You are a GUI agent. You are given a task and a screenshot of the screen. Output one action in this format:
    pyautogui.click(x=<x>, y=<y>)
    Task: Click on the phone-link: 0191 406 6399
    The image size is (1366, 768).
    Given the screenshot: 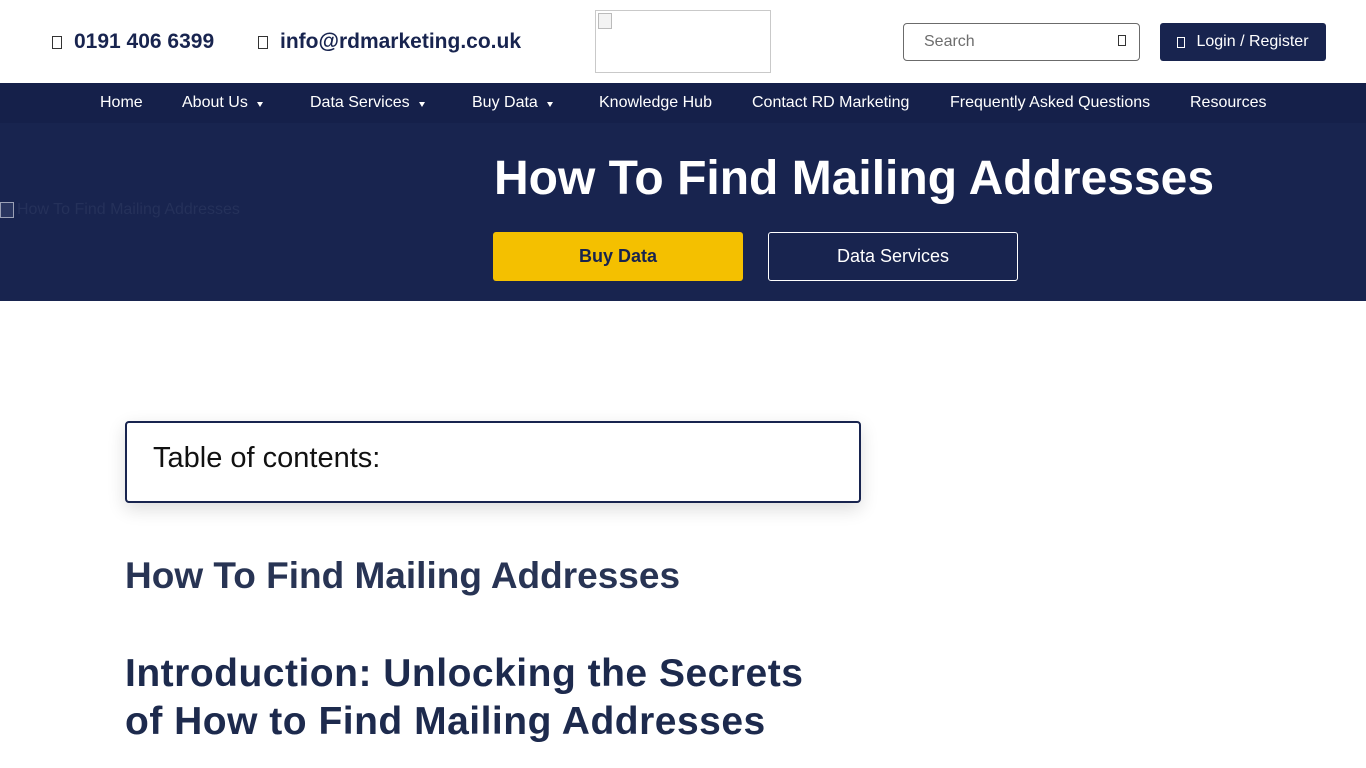 What is the action you would take?
    pyautogui.click(x=133, y=42)
    